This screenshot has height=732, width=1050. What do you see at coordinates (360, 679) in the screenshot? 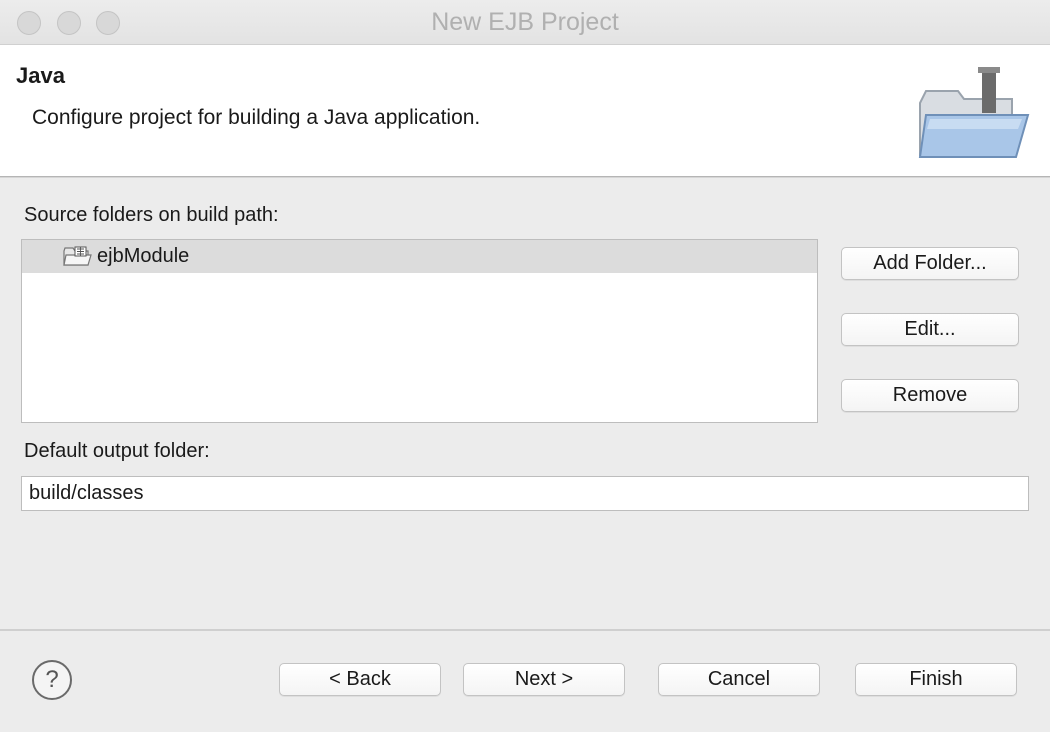
I see `back-button: < Back` at bounding box center [360, 679].